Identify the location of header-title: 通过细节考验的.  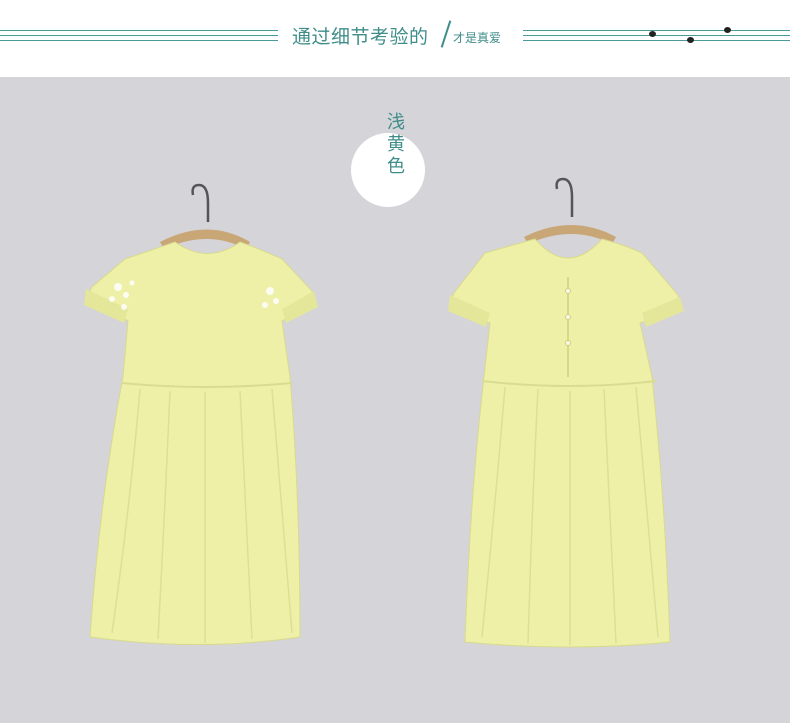
(360, 37).